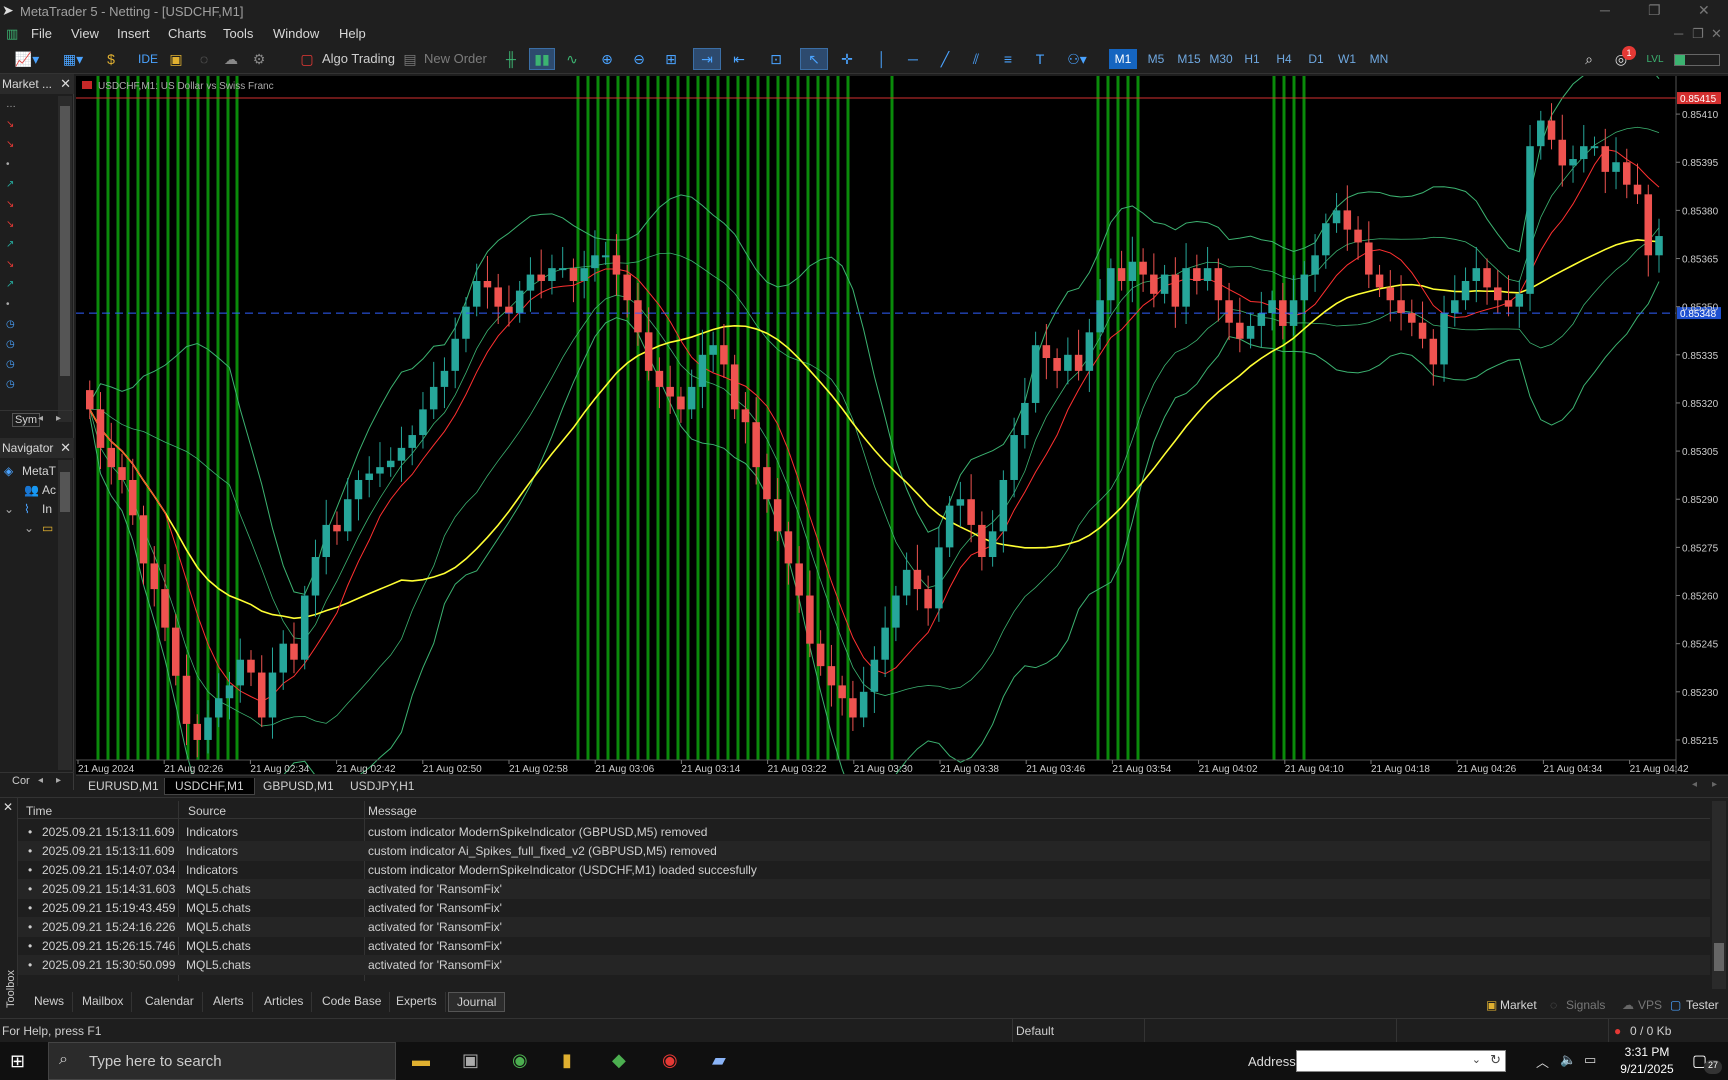  Describe the element at coordinates (776, 59) in the screenshot. I see `screenshot-icon: ⊡` at that location.